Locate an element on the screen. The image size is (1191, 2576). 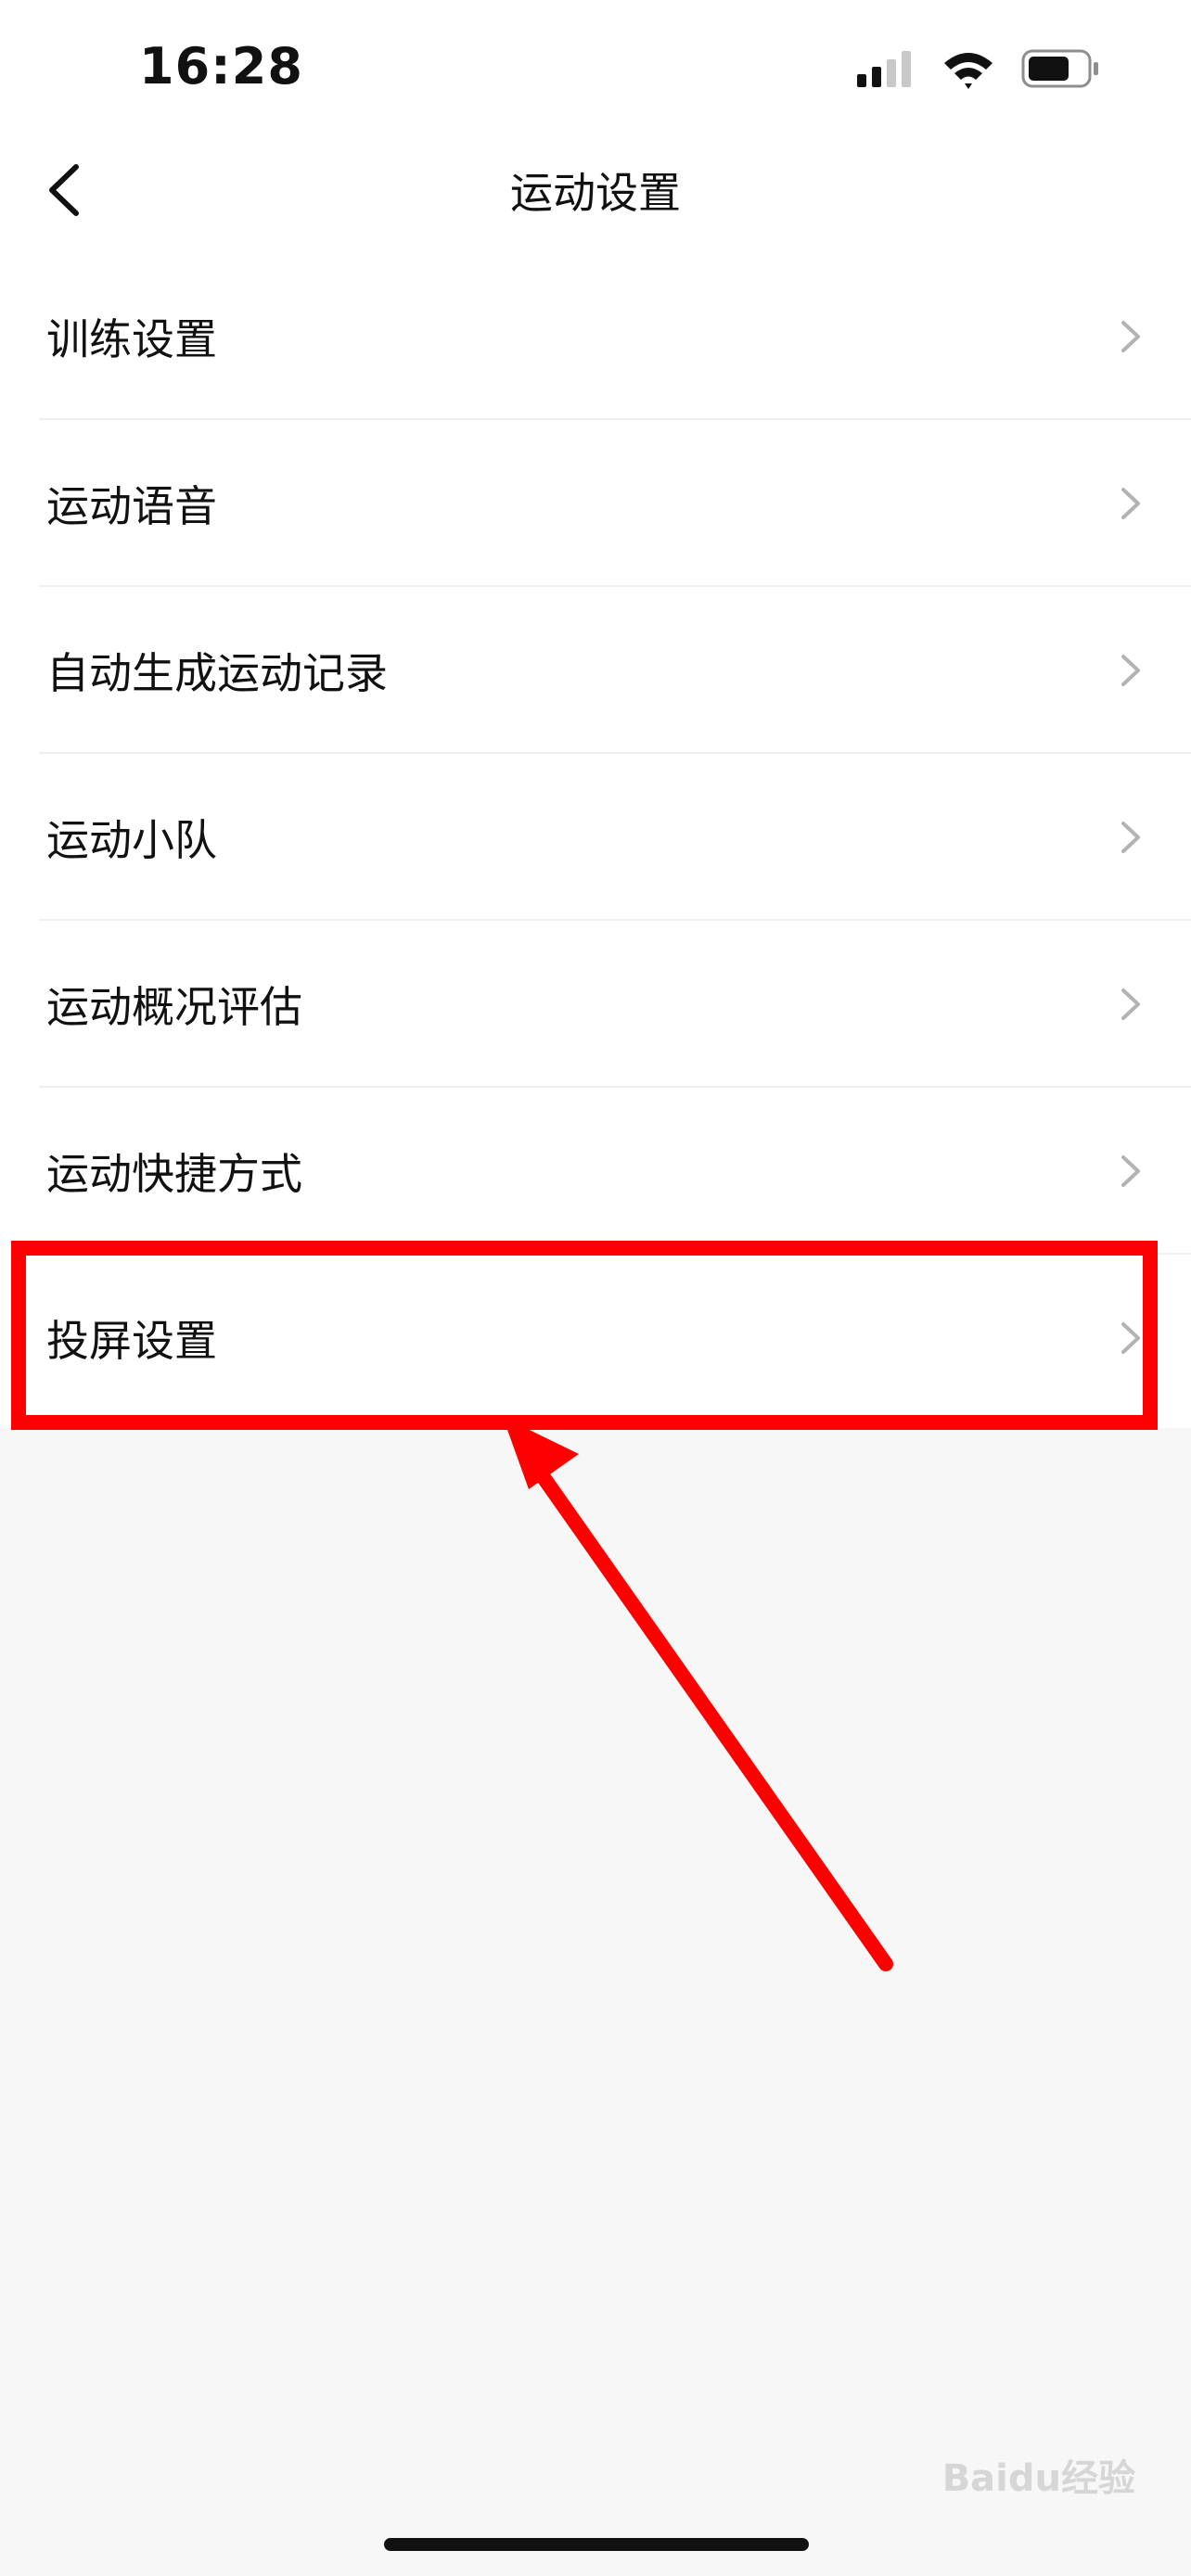
status-icons is located at coordinates (977, 69).